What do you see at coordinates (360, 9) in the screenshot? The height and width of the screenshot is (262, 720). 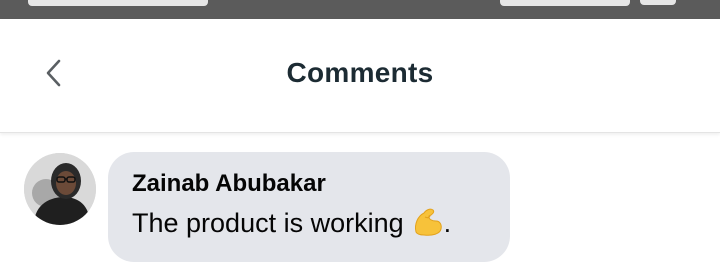 I see `status-bar` at bounding box center [360, 9].